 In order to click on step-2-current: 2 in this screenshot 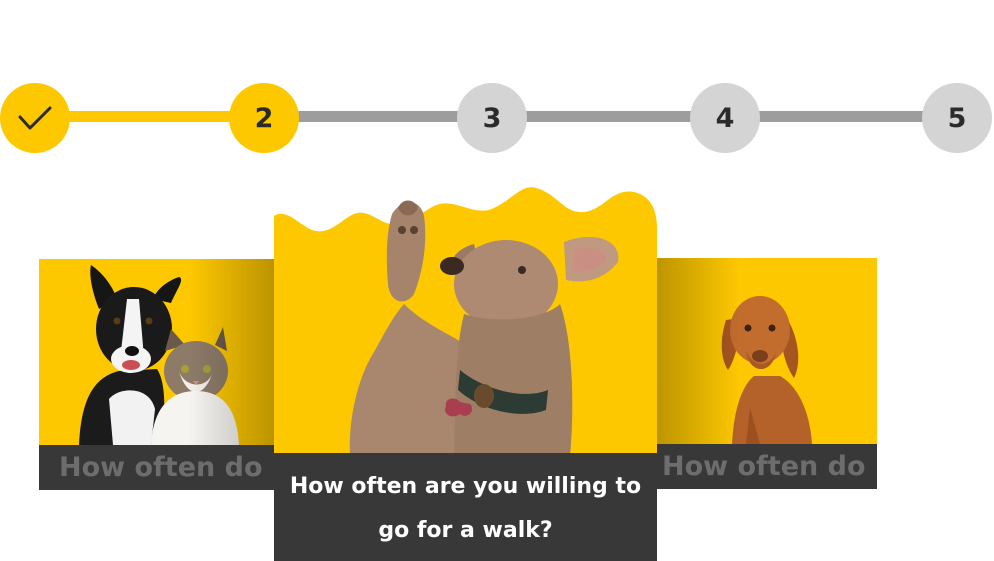, I will do `click(264, 118)`.